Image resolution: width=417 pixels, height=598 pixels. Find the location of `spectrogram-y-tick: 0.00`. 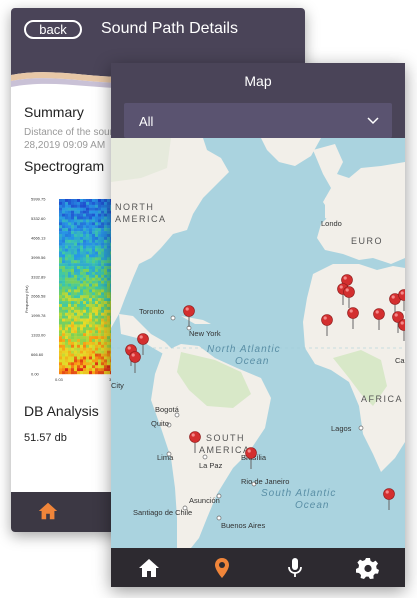

spectrogram-y-tick: 0.00 is located at coordinates (35, 374).